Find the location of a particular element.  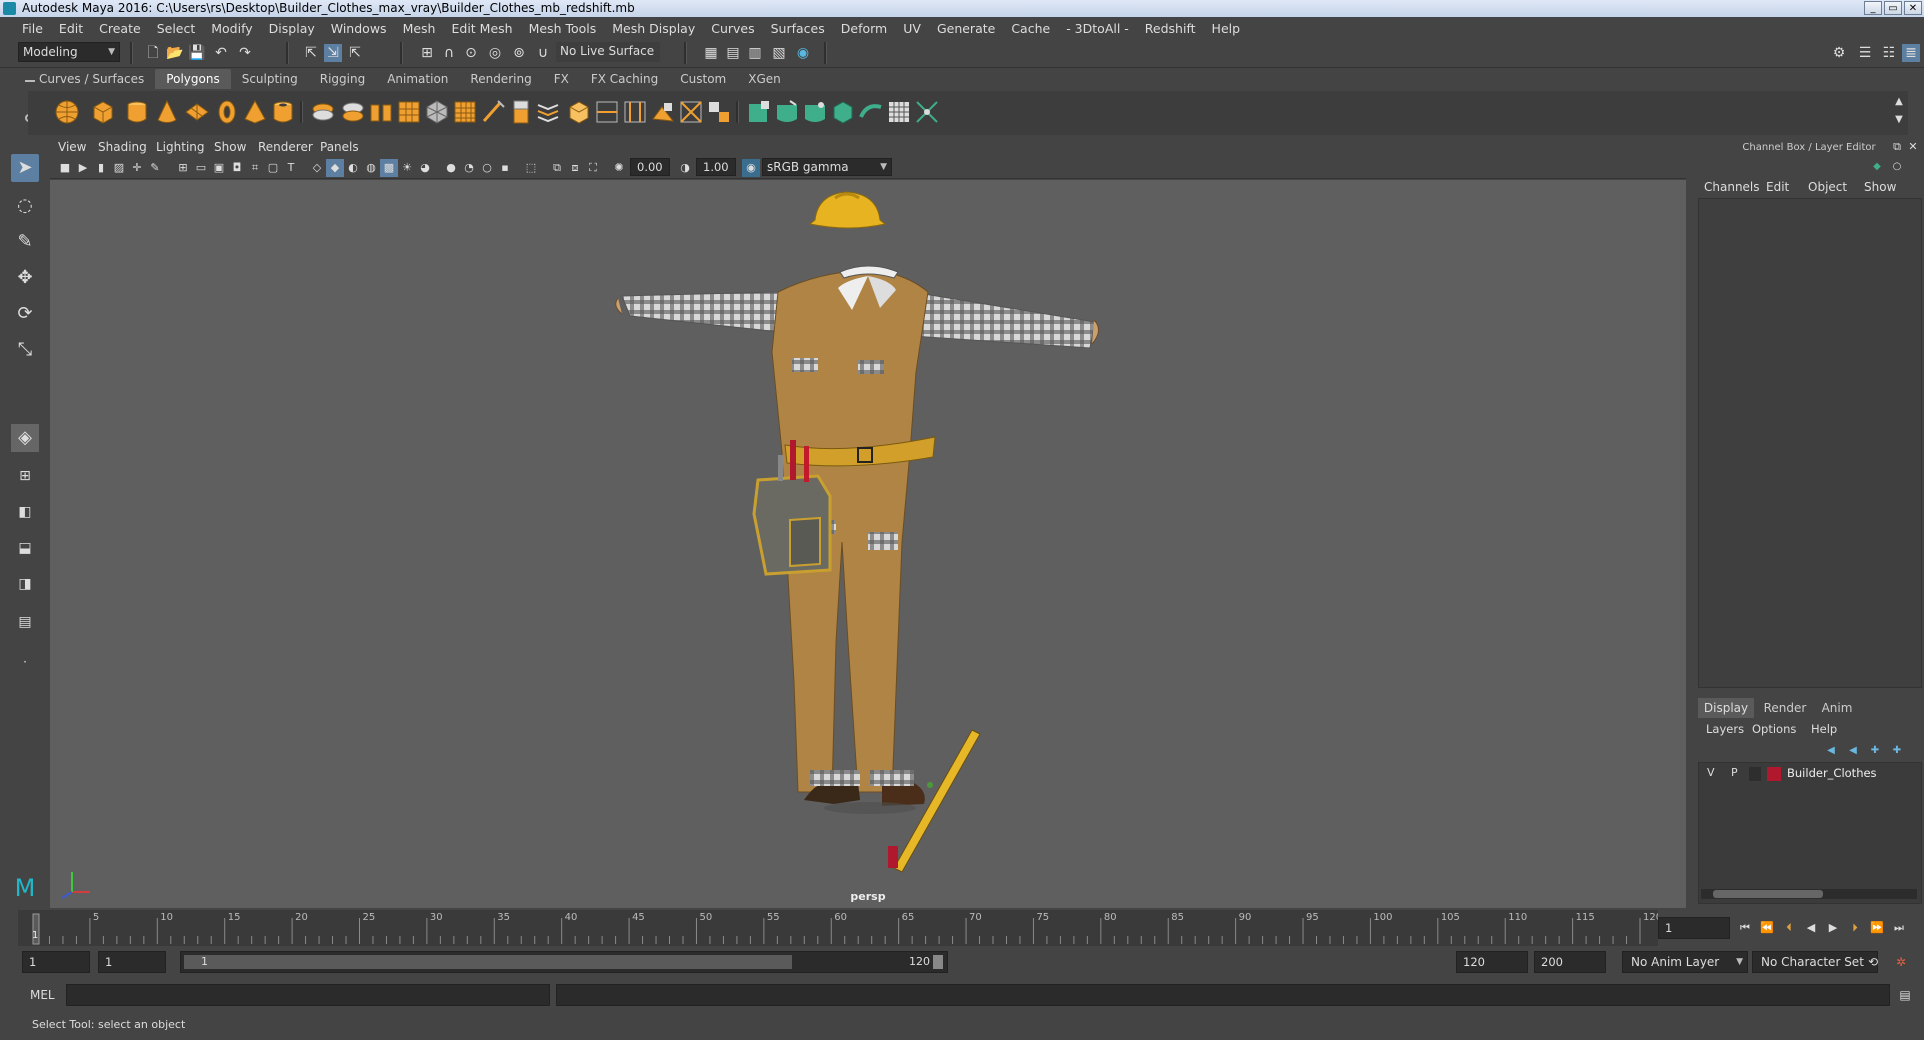

xray-icon: ◍ is located at coordinates (371, 168).